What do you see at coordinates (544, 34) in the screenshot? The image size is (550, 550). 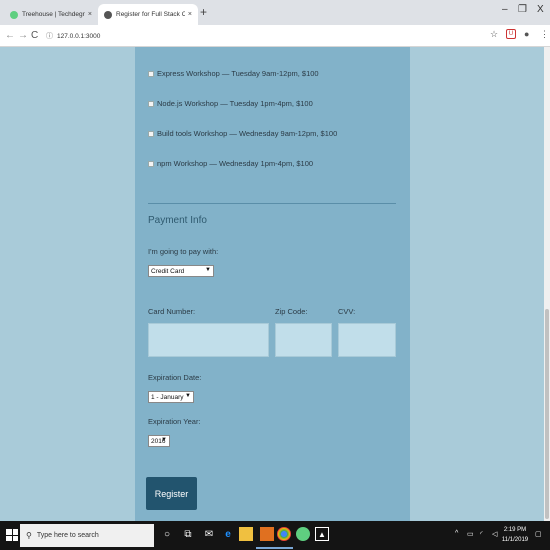 I see `menu-icon: ⋮` at bounding box center [544, 34].